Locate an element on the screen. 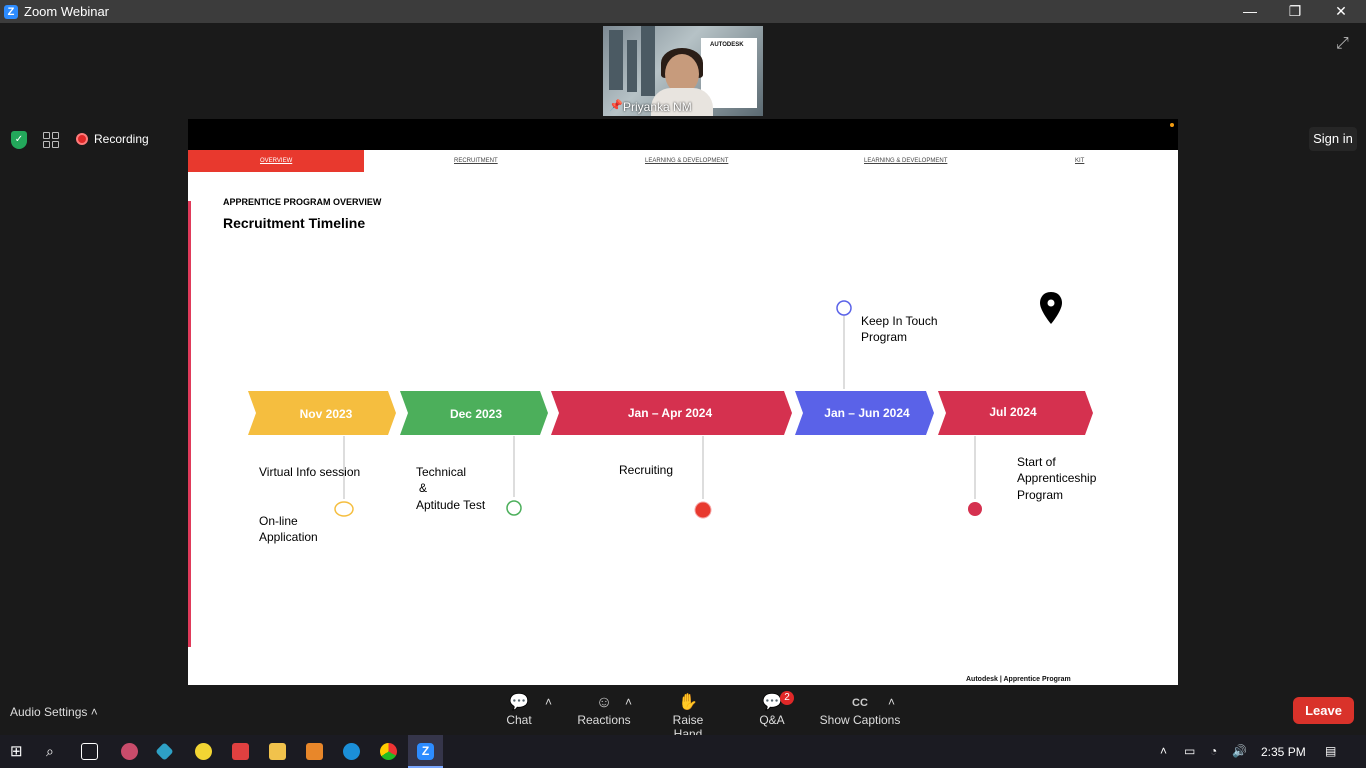 This screenshot has width=1366, height=768. minimize-button: — is located at coordinates (1250, 11).